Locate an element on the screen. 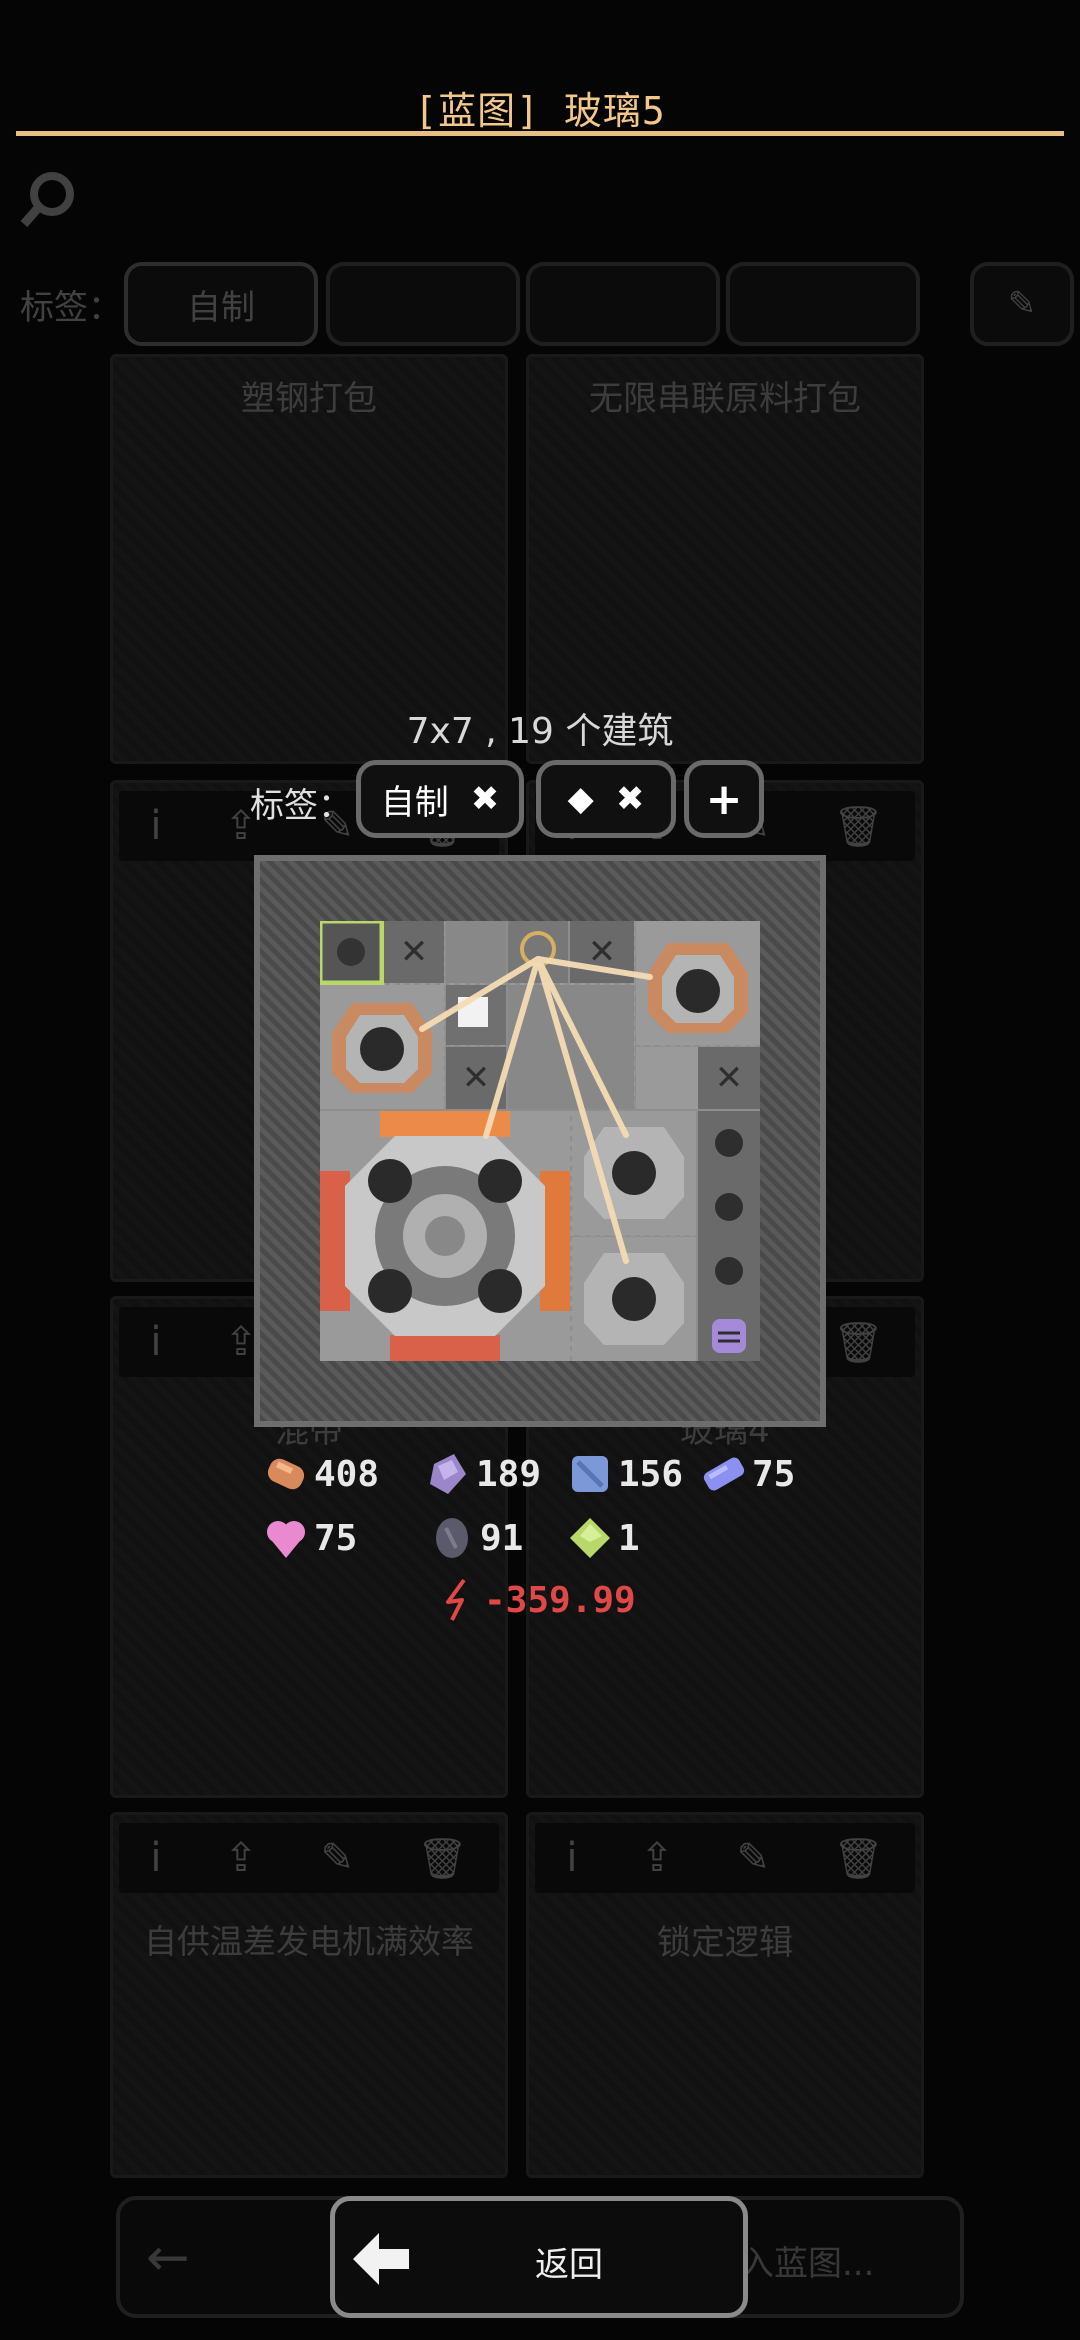 The width and height of the screenshot is (1080, 2340). resource-copper: 408 is located at coordinates (320, 1474).